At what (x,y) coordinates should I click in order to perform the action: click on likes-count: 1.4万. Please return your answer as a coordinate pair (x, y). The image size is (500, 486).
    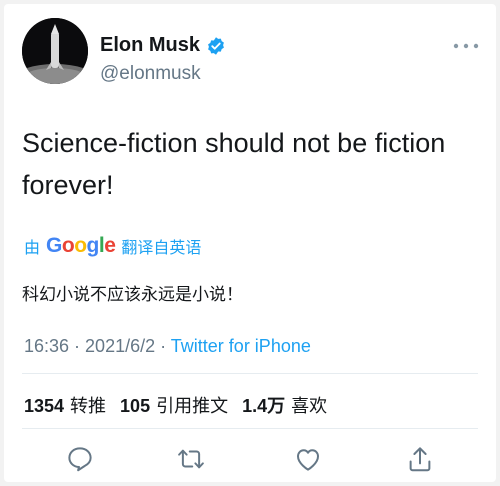
    Looking at the image, I should click on (264, 406).